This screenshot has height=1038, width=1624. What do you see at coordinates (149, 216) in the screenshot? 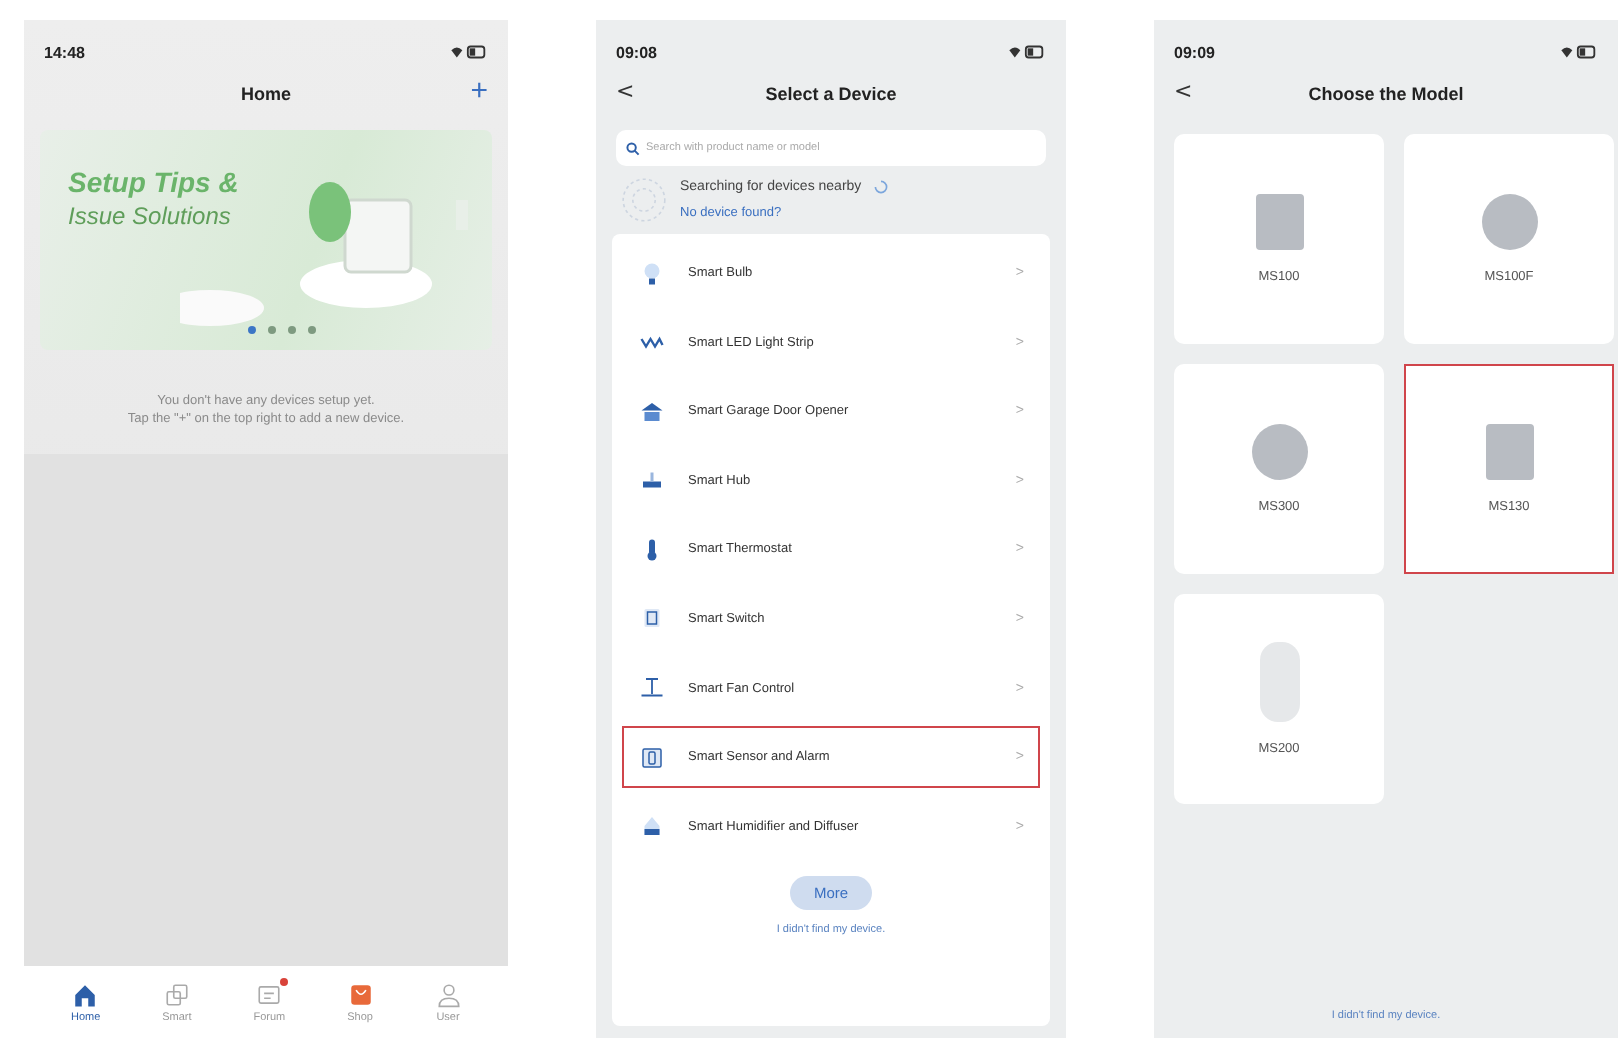
I see `banner-subtitle: Issue Solutions` at bounding box center [149, 216].